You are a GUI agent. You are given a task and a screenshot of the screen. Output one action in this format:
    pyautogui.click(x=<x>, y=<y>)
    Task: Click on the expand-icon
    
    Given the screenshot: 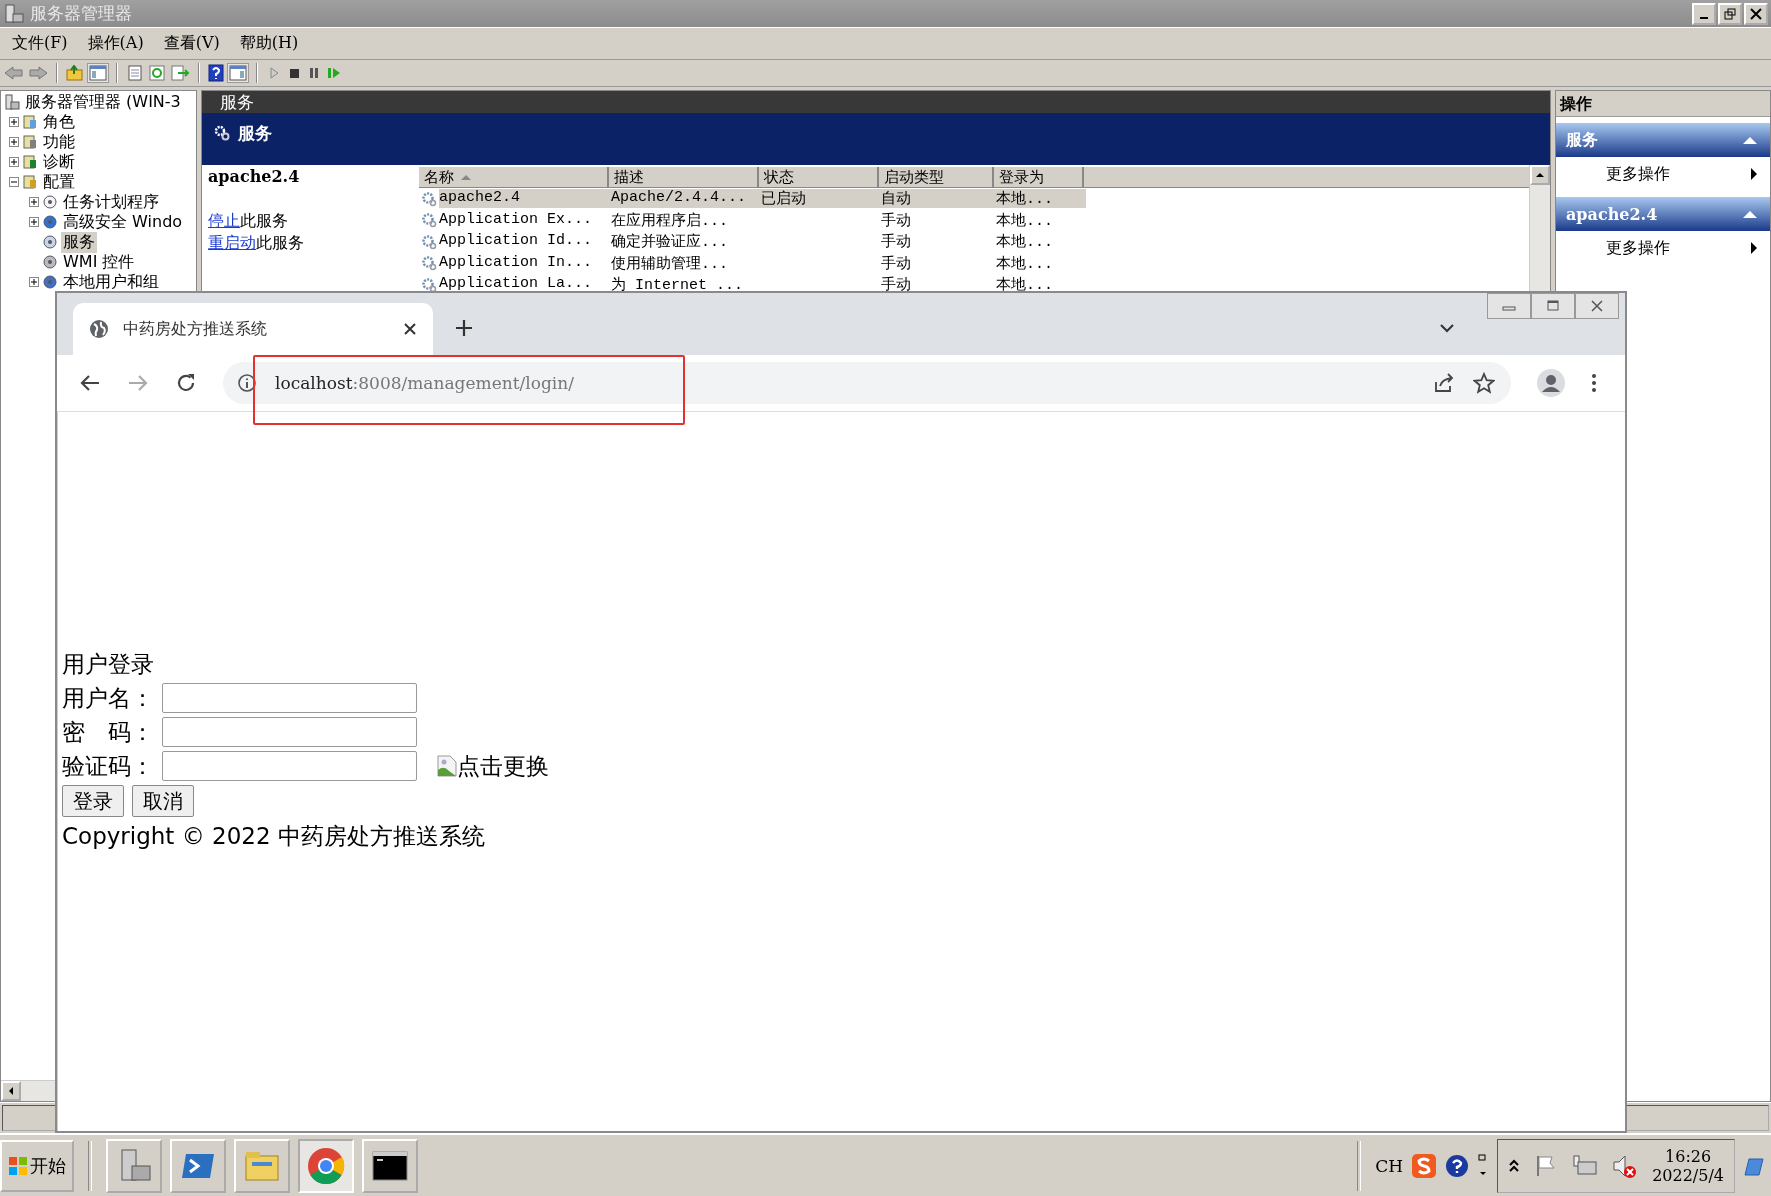 What is the action you would take?
    pyautogui.click(x=1514, y=1165)
    